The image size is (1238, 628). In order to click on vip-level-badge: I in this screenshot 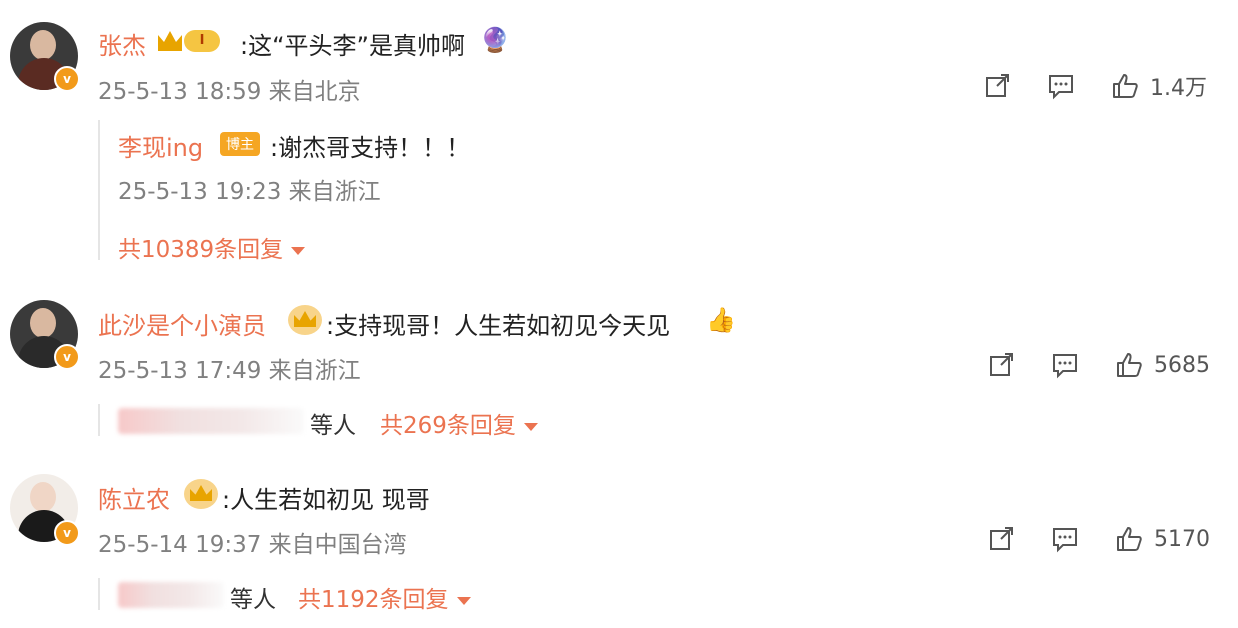, I will do `click(202, 41)`.